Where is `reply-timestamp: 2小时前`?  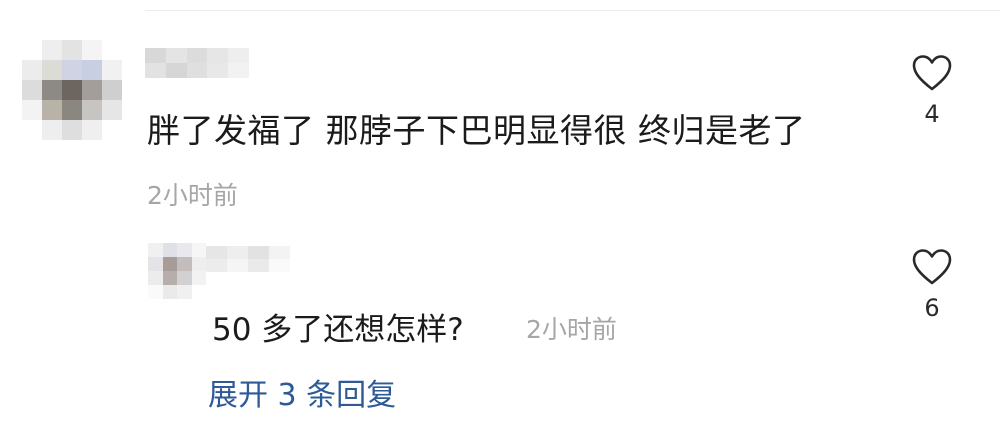 reply-timestamp: 2小时前 is located at coordinates (571, 329).